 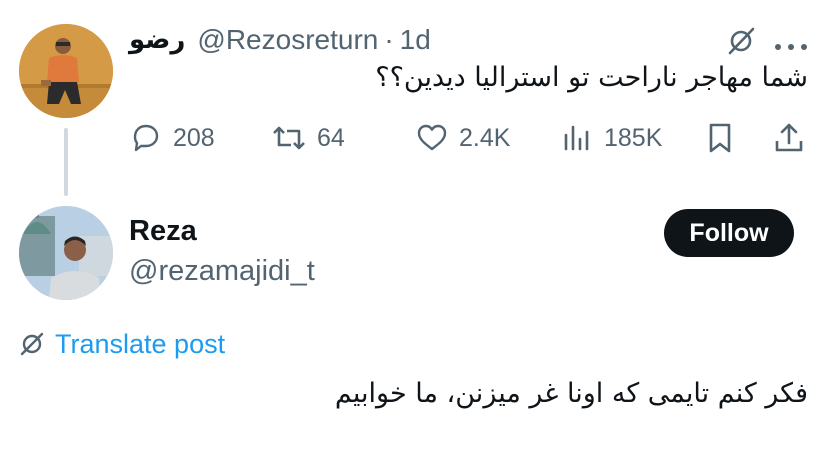 I want to click on avatar-rezamajidi, so click(x=66, y=253).